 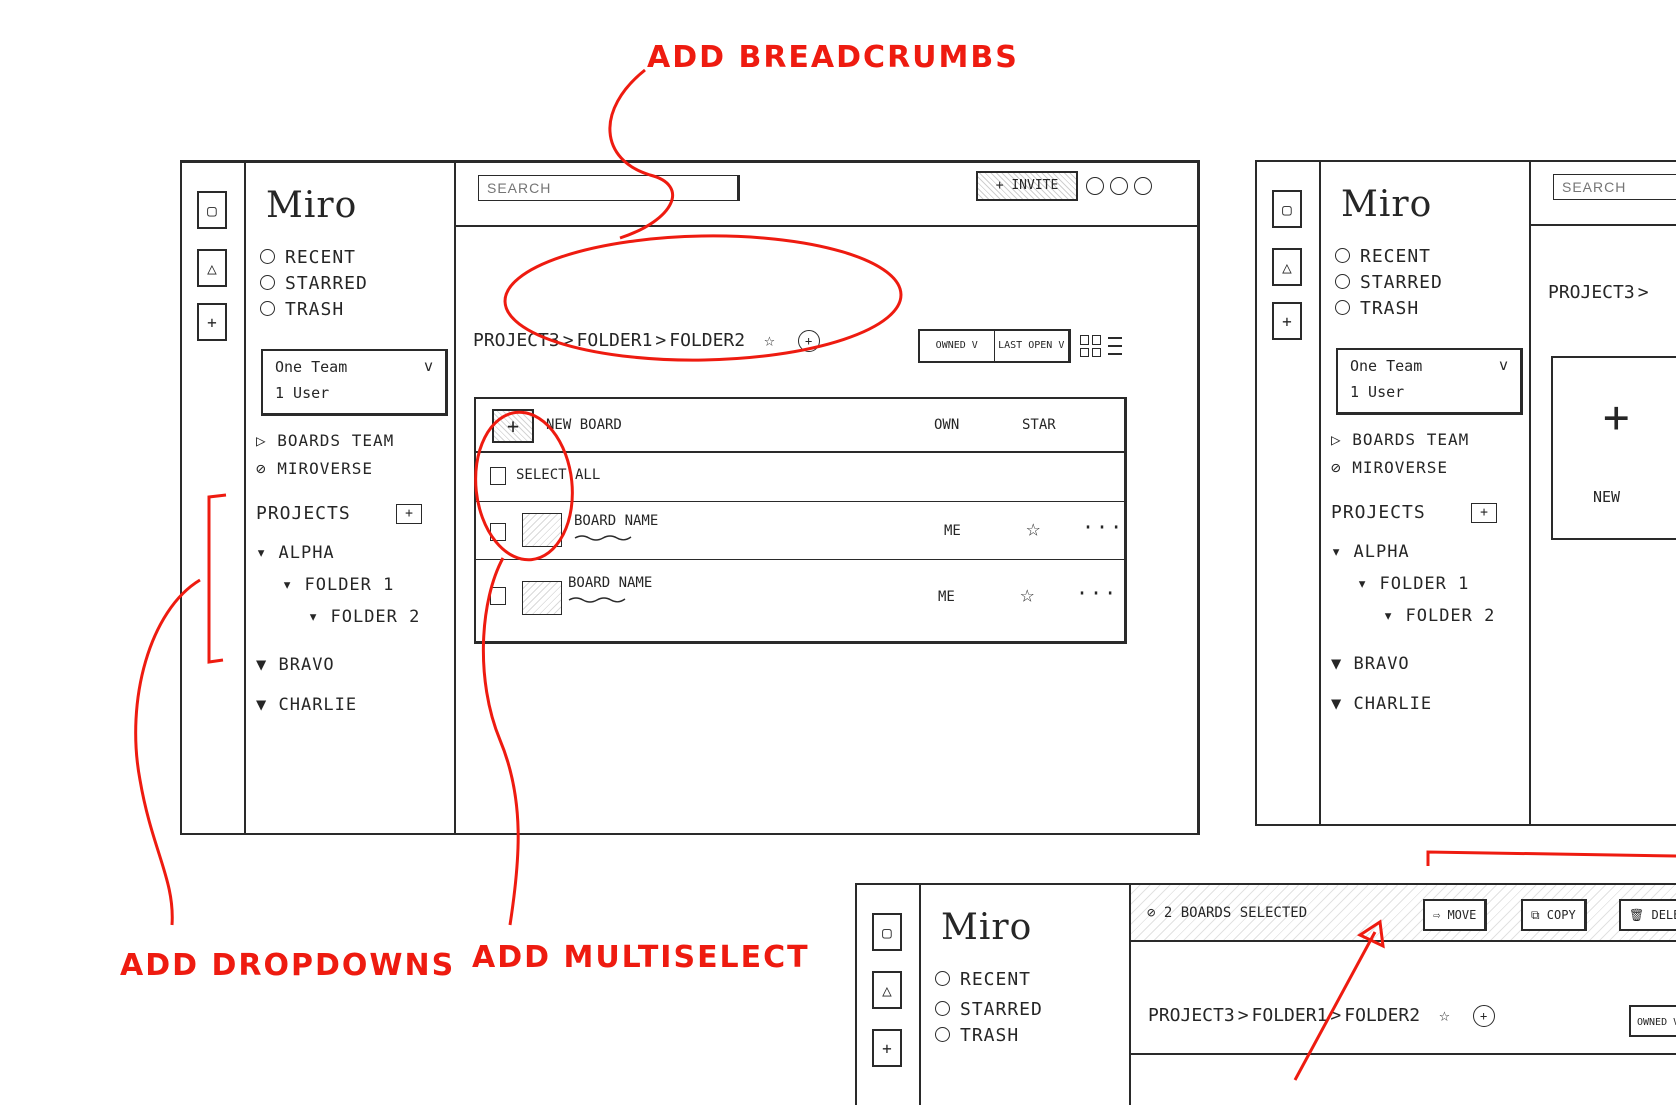 What do you see at coordinates (1027, 186) in the screenshot?
I see `invite-button: + INVITE` at bounding box center [1027, 186].